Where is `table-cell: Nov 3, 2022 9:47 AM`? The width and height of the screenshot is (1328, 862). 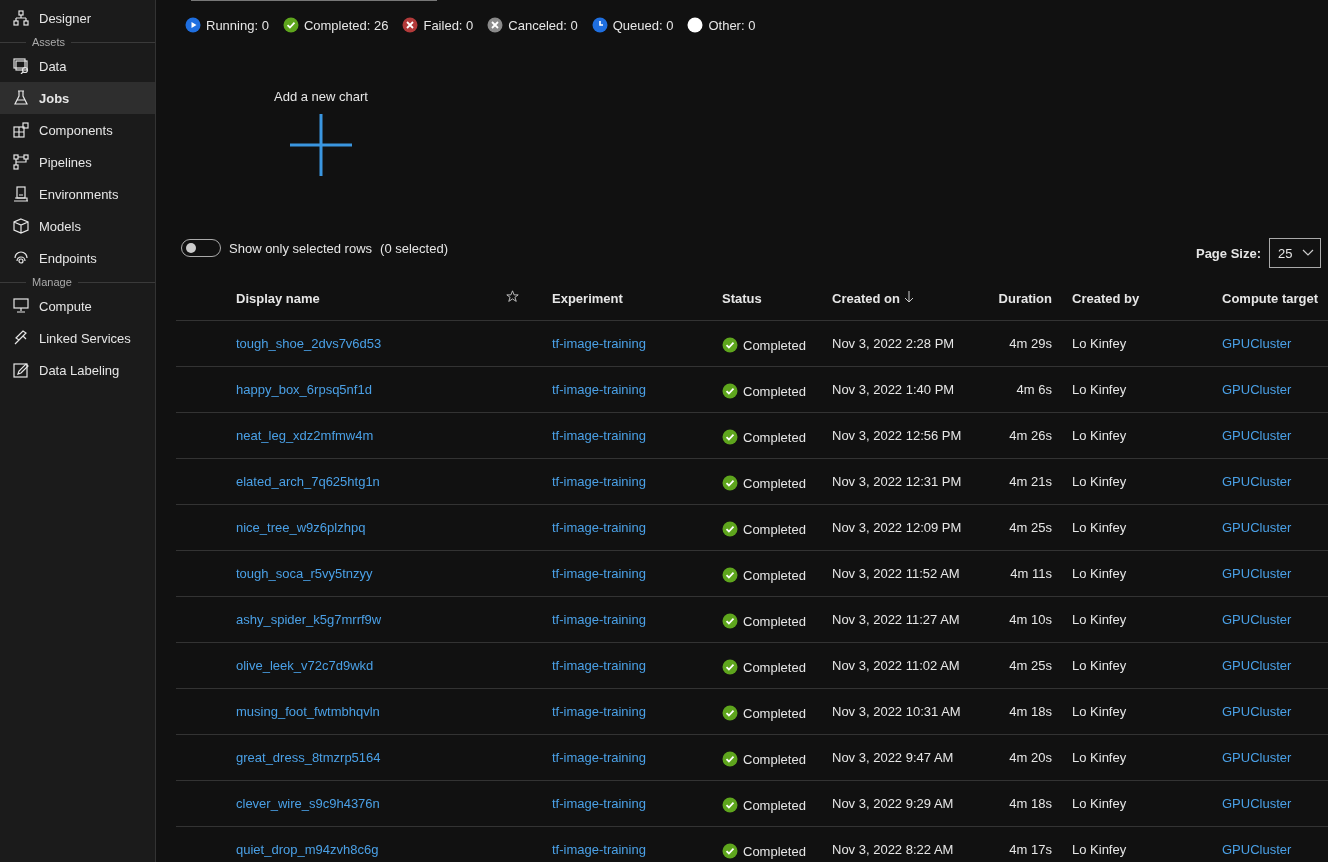 table-cell: Nov 3, 2022 9:47 AM is located at coordinates (893, 757).